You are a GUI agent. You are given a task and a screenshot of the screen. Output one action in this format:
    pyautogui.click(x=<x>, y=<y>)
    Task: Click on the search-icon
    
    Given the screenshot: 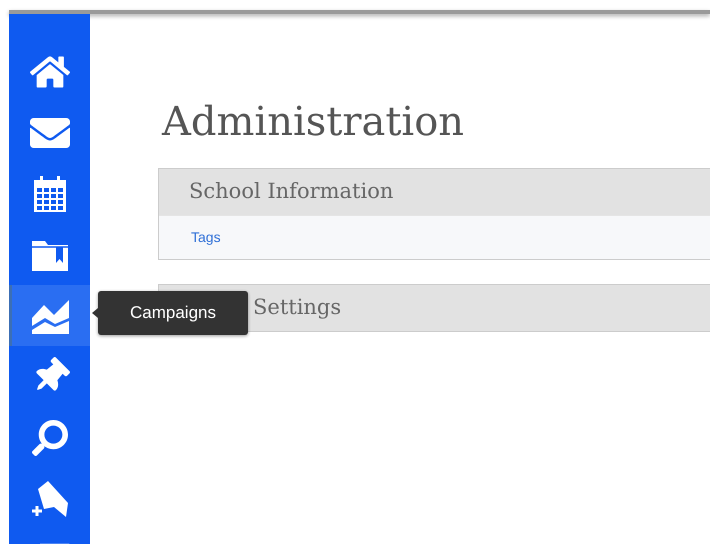 What is the action you would take?
    pyautogui.click(x=50, y=438)
    